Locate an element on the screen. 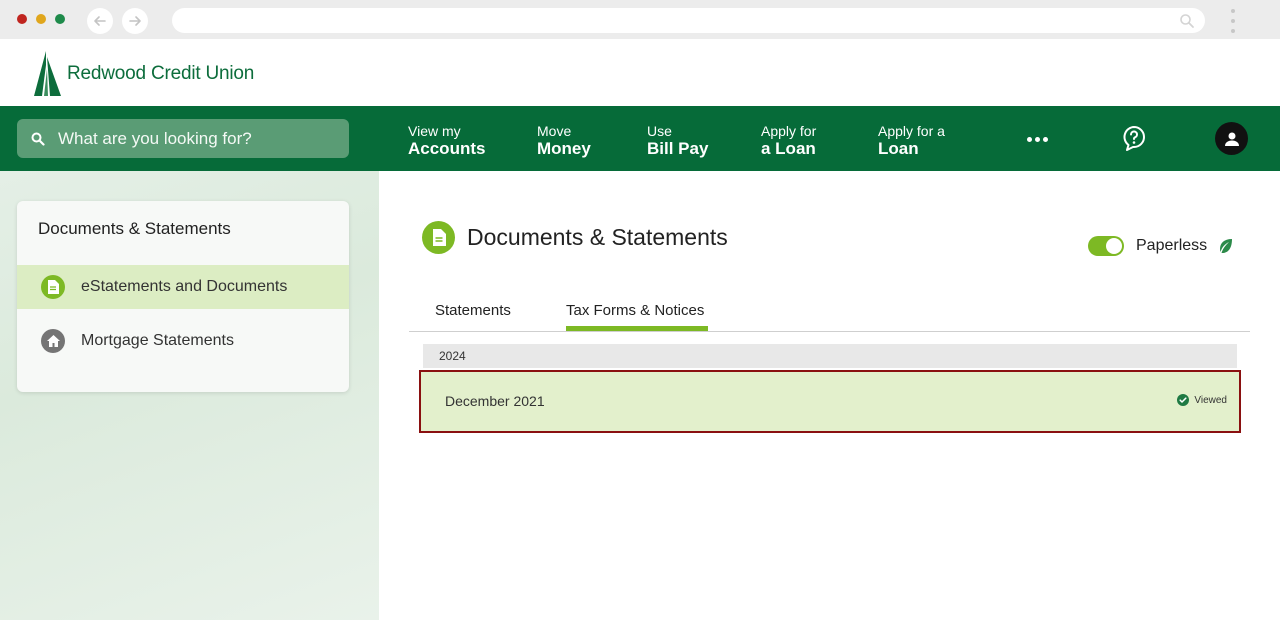 The height and width of the screenshot is (620, 1280). more-menu-icon is located at coordinates (1037, 139).